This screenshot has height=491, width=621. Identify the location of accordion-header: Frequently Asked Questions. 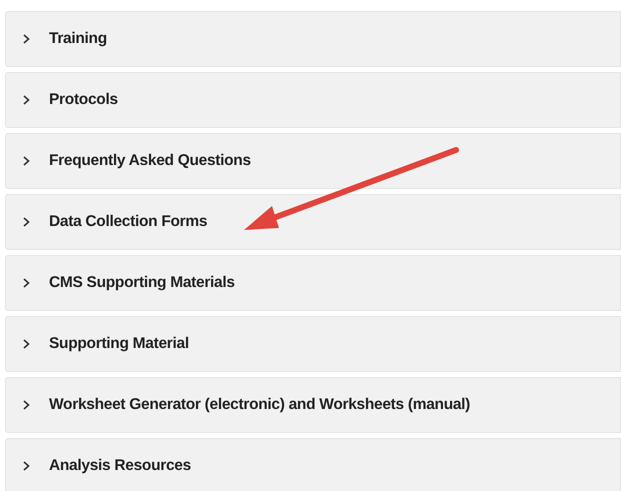
(313, 161).